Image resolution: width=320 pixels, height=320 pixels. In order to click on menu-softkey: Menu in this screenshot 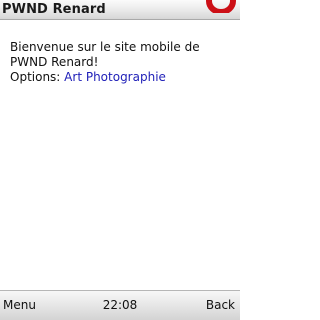, I will do `click(19, 305)`.